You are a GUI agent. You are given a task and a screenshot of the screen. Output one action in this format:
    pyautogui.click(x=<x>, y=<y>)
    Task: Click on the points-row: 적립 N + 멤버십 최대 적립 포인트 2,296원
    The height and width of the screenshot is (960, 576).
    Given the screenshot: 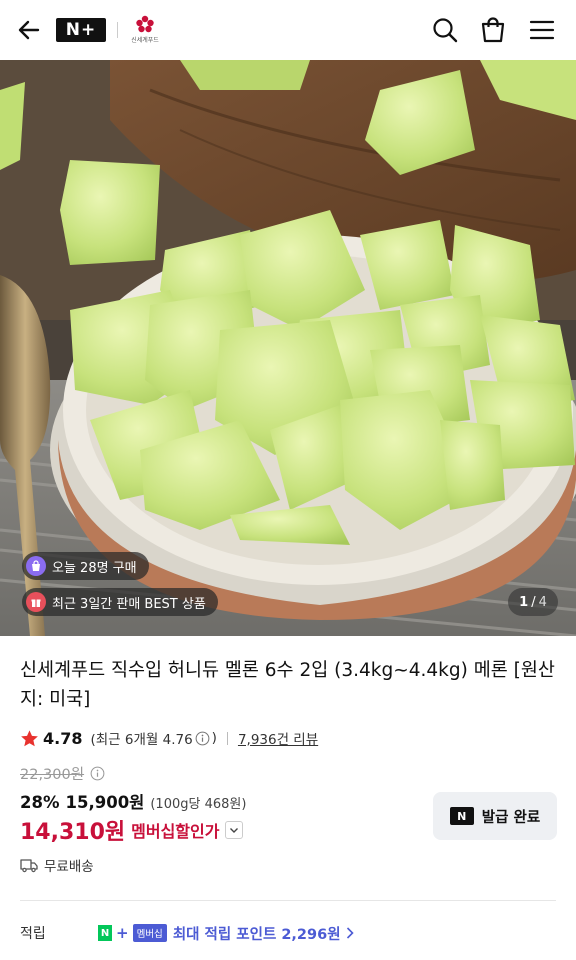 What is the action you would take?
    pyautogui.click(x=290, y=933)
    